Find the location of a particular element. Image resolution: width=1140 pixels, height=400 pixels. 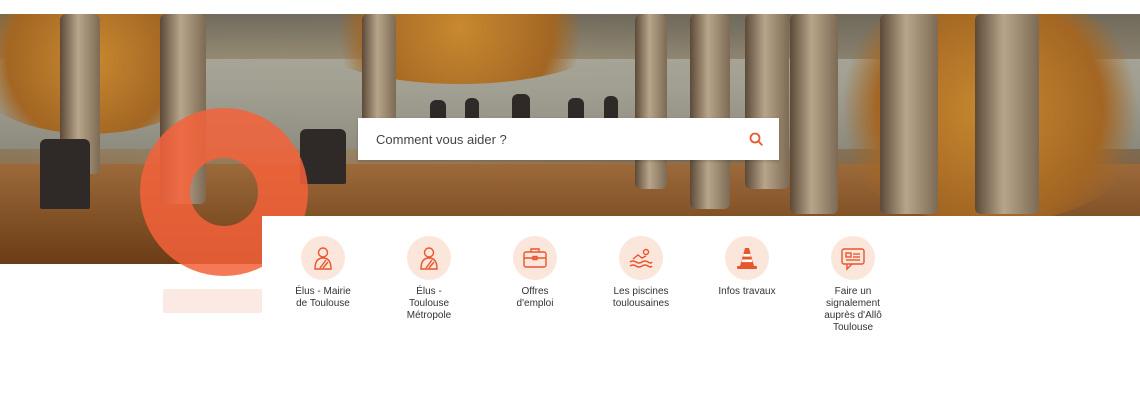

shortcut-piscines: Les piscines toulousaines is located at coordinates (641, 285).